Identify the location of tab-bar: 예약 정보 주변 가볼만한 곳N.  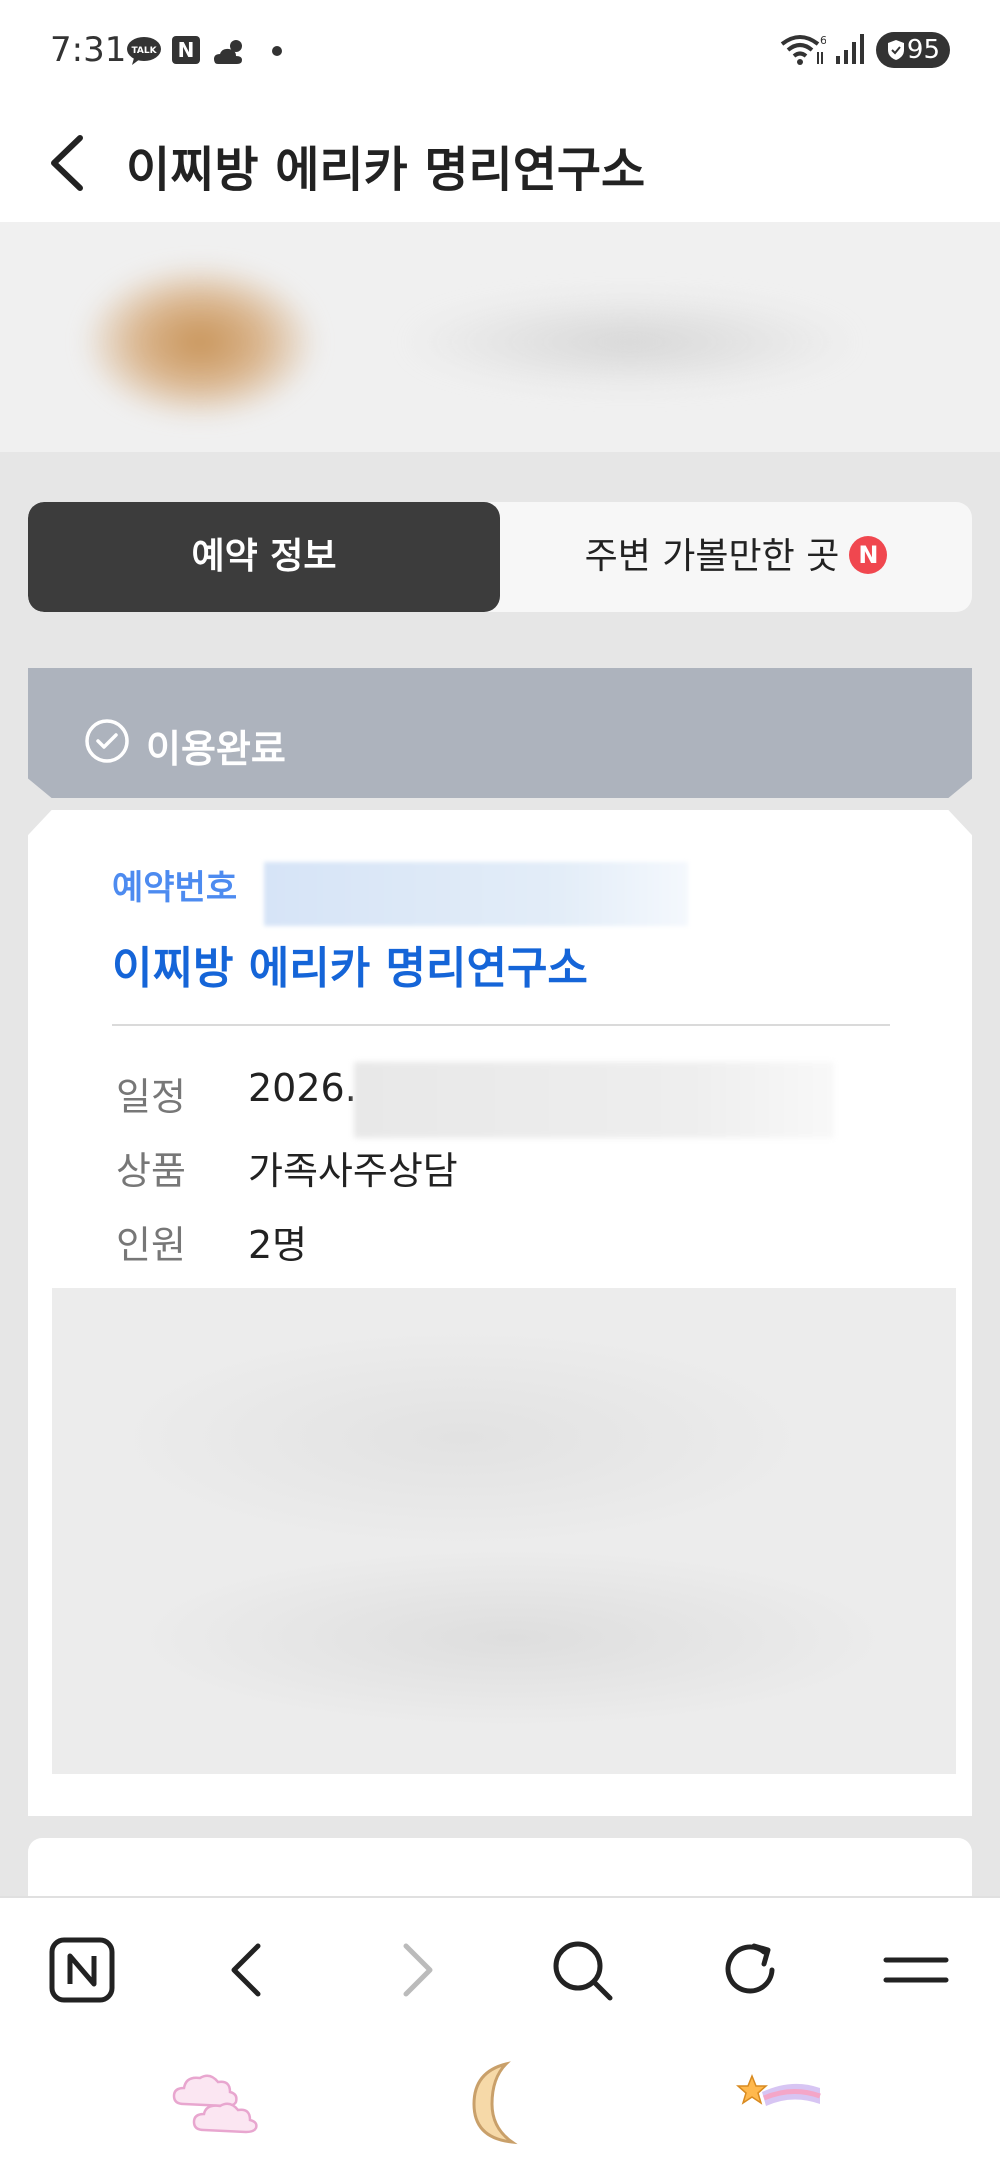
(500, 557).